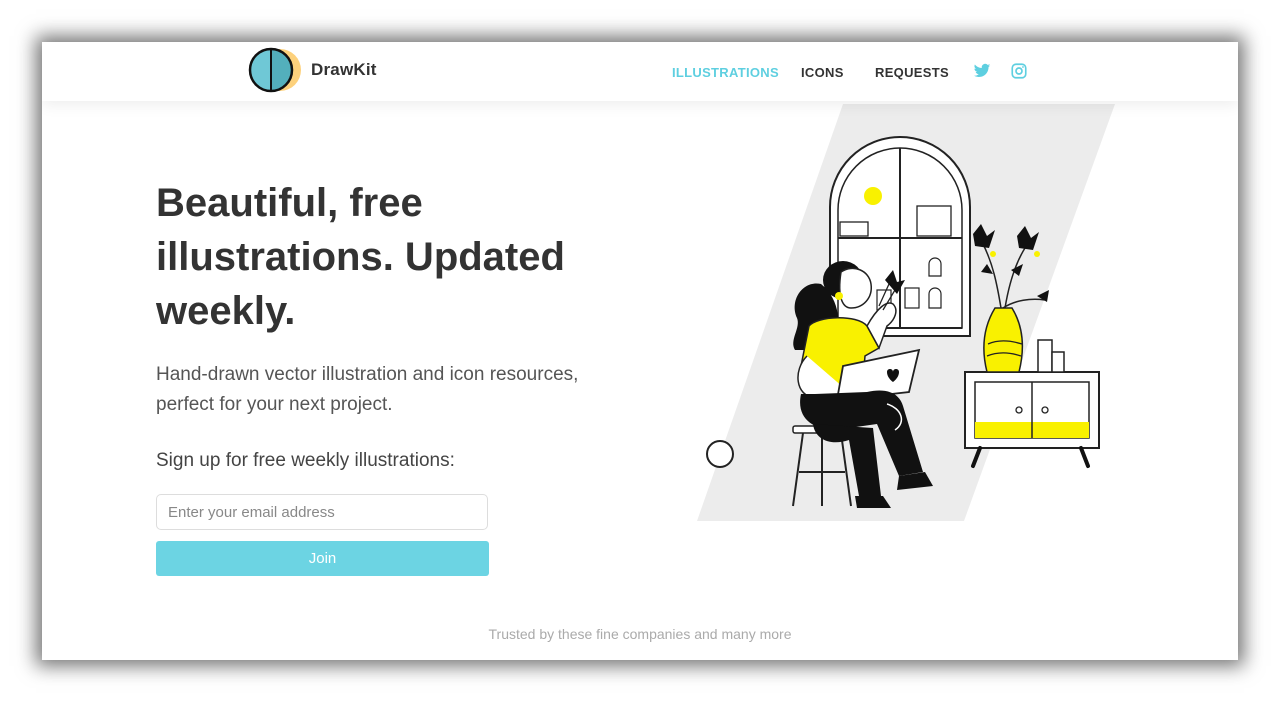  I want to click on brand-name: DrawKit, so click(344, 70).